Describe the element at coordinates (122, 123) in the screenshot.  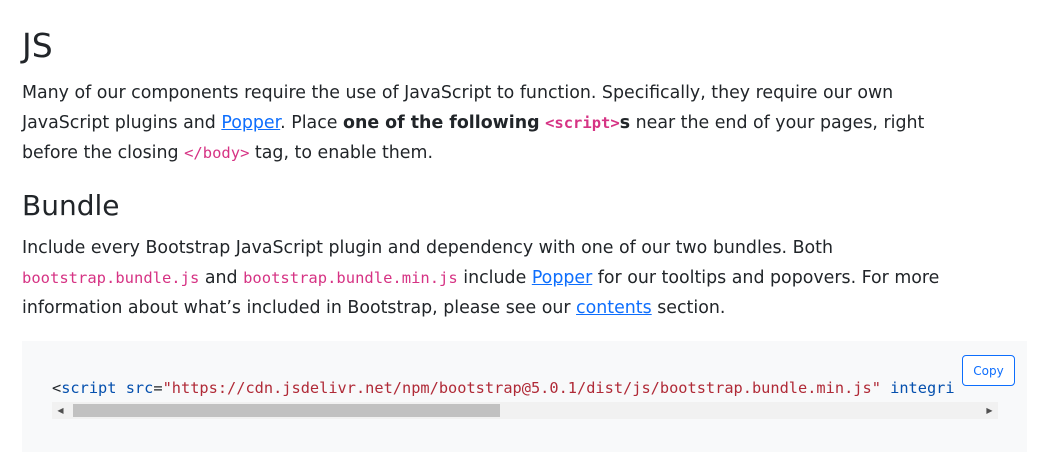
I see `text-segment: JavaScript plugins and` at that location.